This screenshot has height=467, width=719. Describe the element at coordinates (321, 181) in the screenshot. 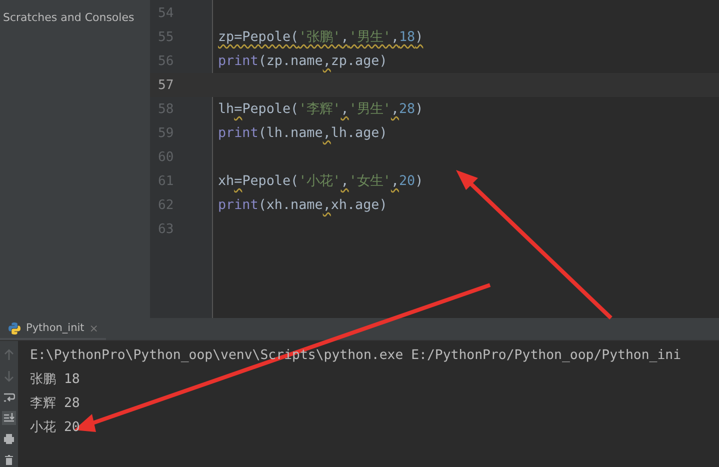

I see `code-line: xh=Pepole('小花','女生',20)` at that location.